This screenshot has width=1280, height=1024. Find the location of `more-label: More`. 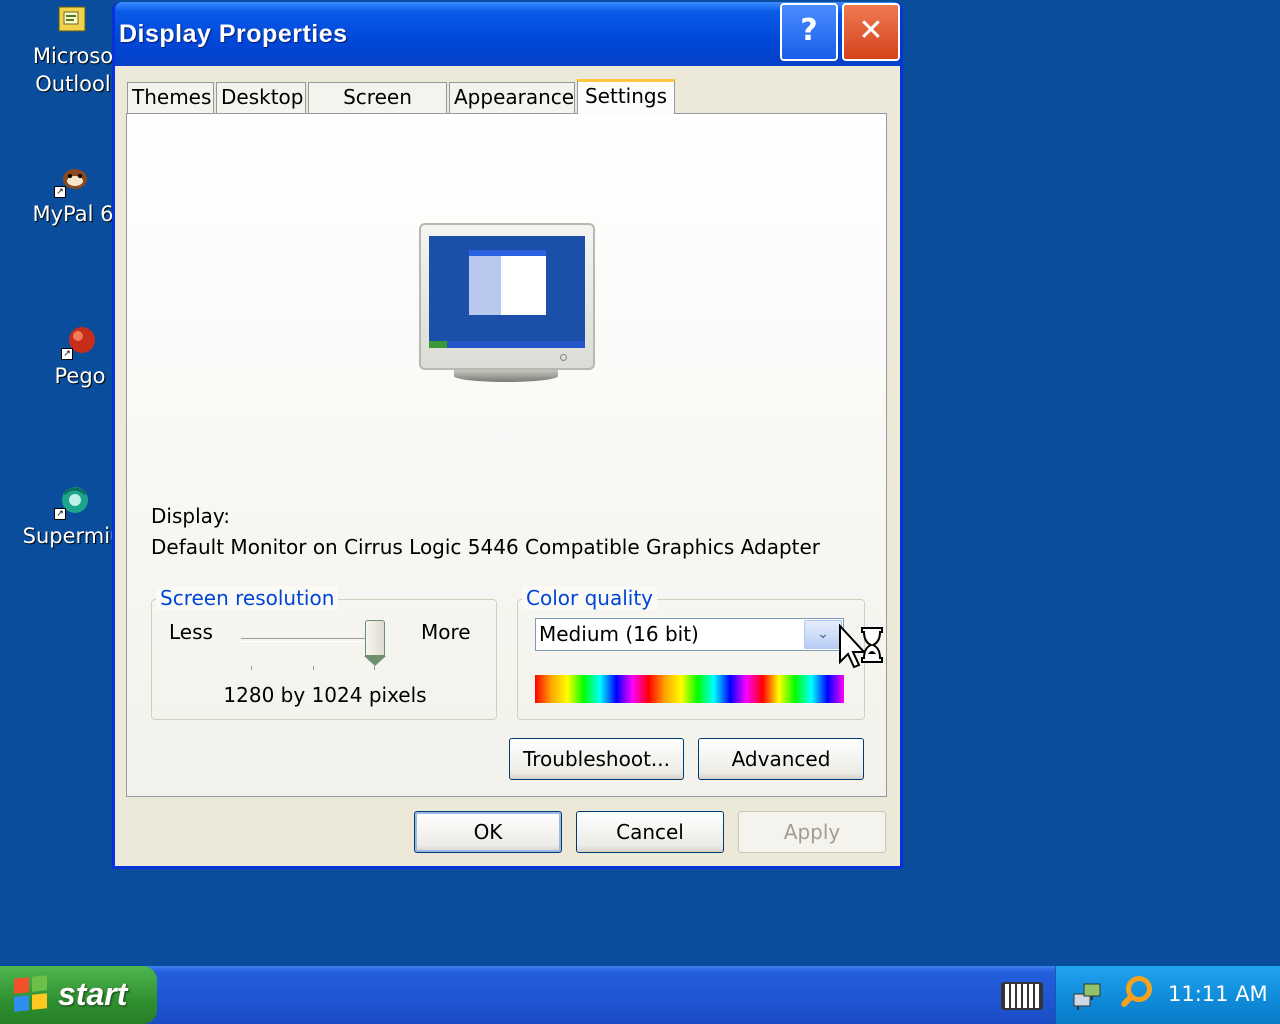

more-label: More is located at coordinates (446, 632).